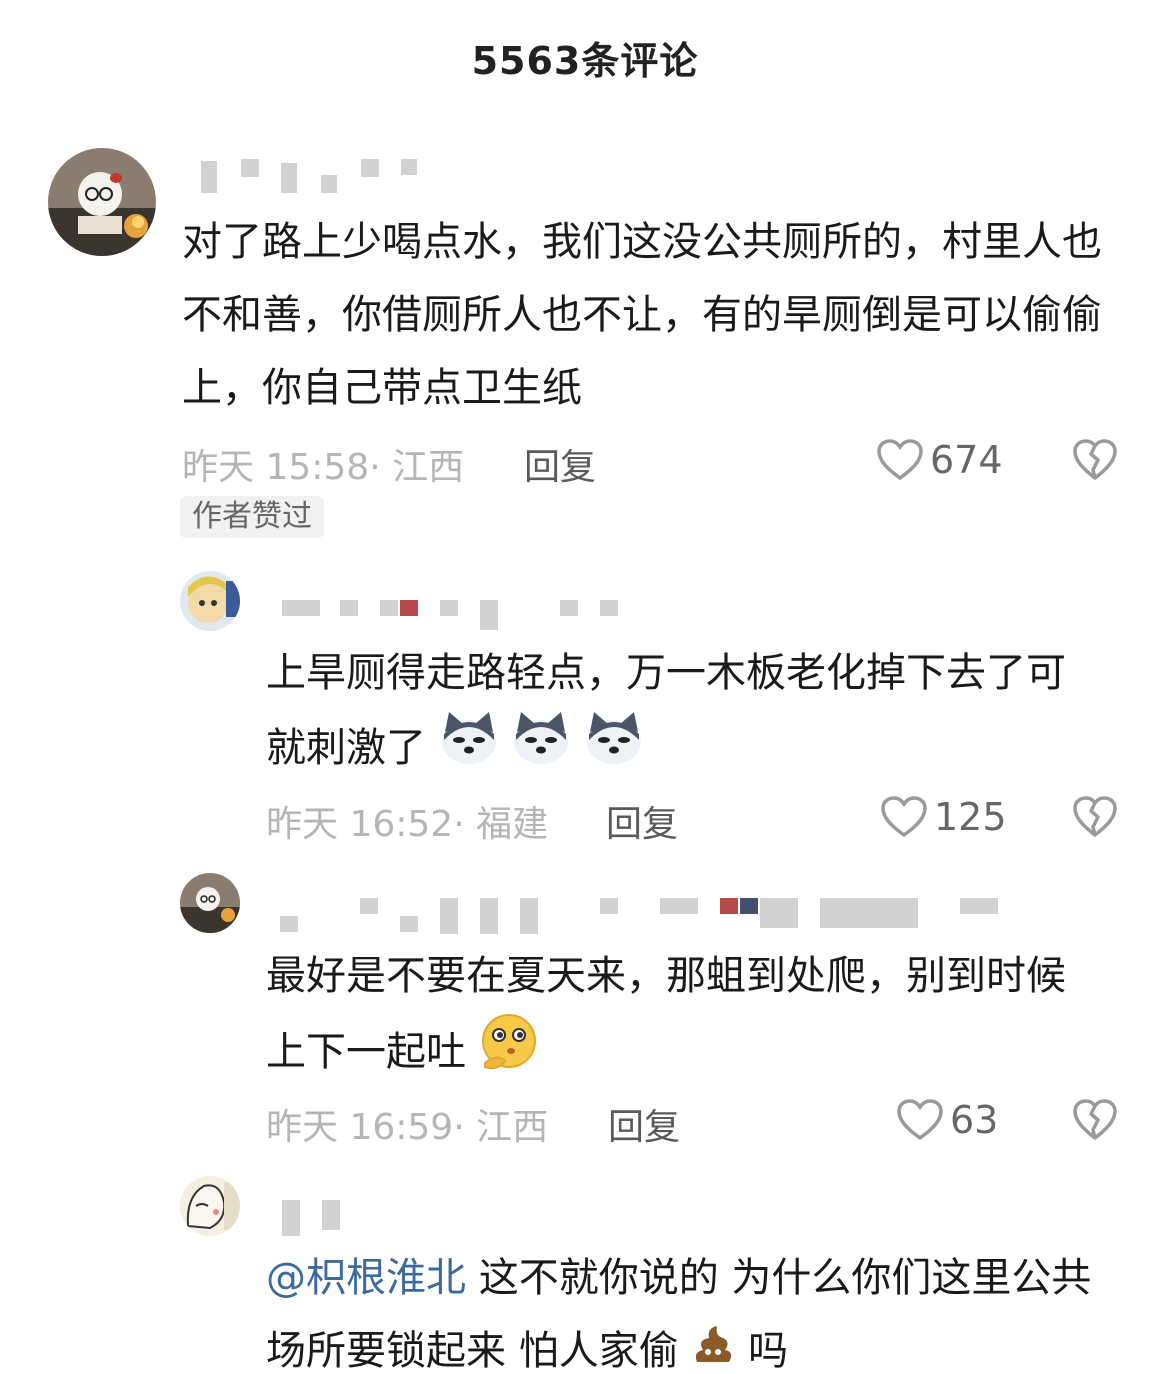  Describe the element at coordinates (970, 817) in the screenshot. I see `like-count: 125` at that location.